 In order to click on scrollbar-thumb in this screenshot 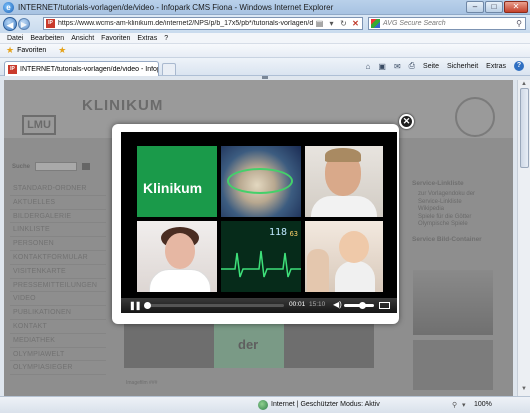, I will do `click(524, 128)`.